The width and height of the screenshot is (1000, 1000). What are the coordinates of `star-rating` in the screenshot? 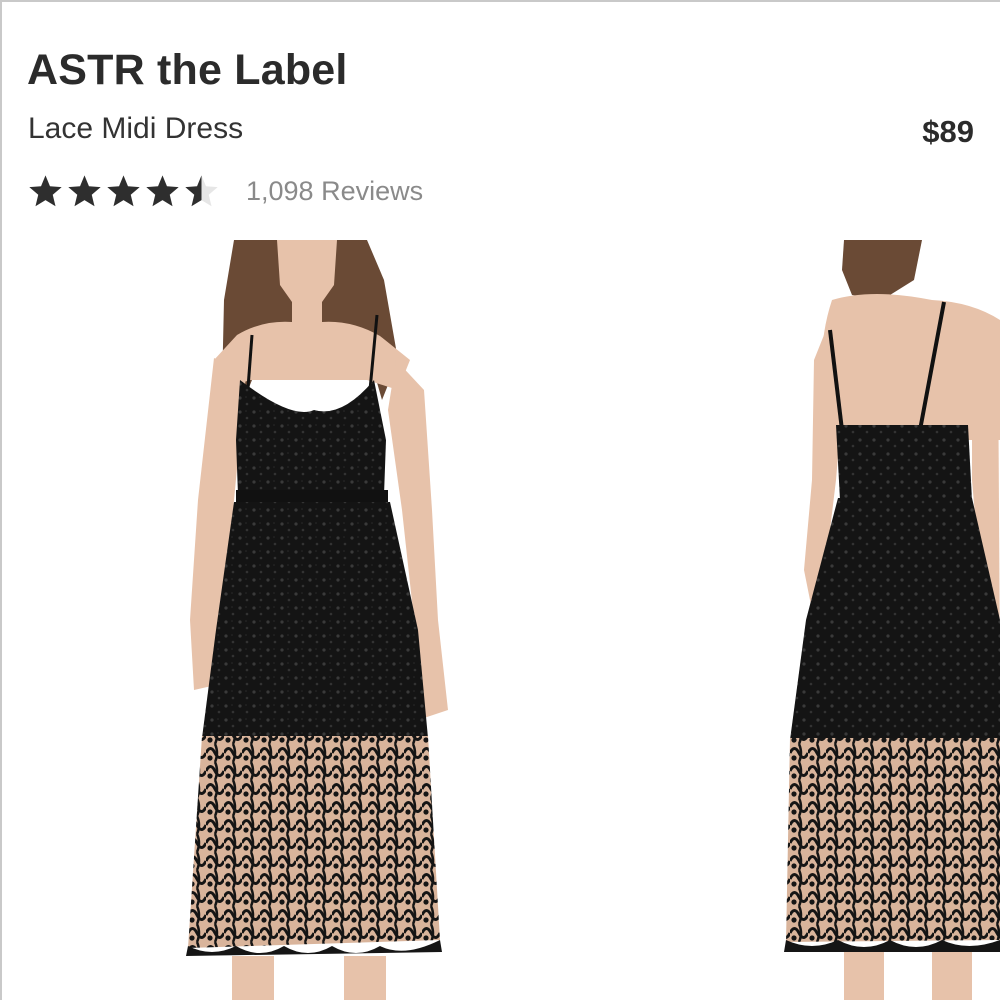 It's located at (123, 191).